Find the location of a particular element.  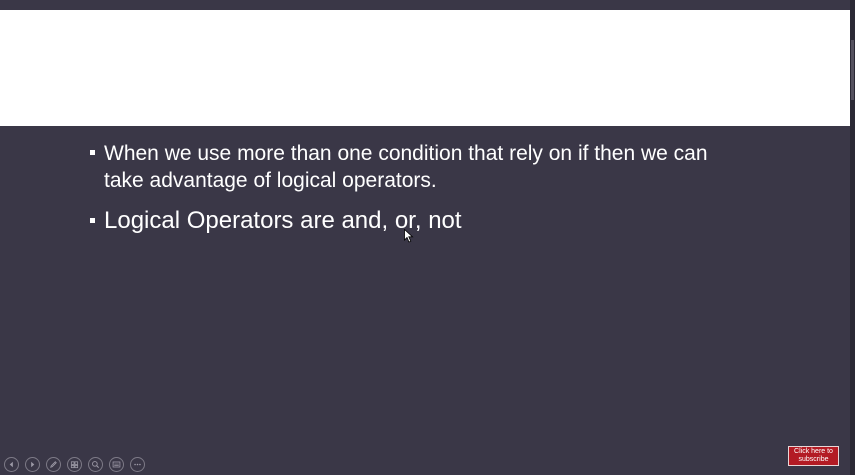

subscribe-button: Click here to subscribe is located at coordinates (813, 456).